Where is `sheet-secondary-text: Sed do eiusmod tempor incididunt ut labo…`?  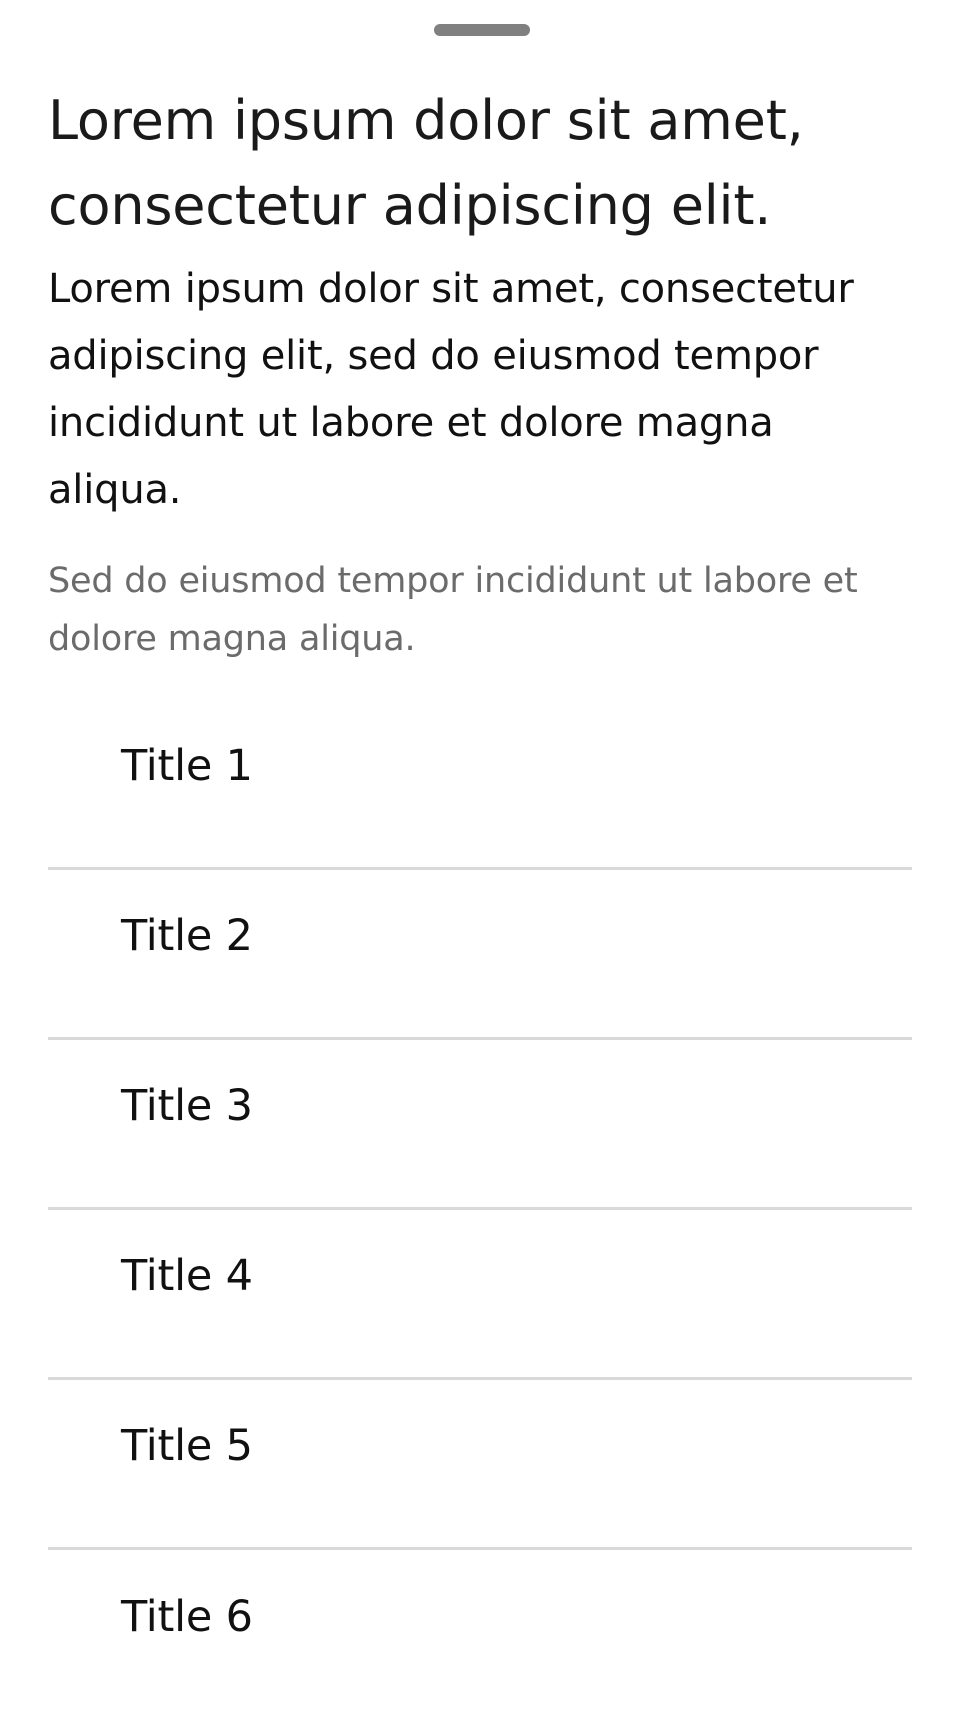
sheet-secondary-text: Sed do eiusmod tempor incididunt ut labo… is located at coordinates (453, 610).